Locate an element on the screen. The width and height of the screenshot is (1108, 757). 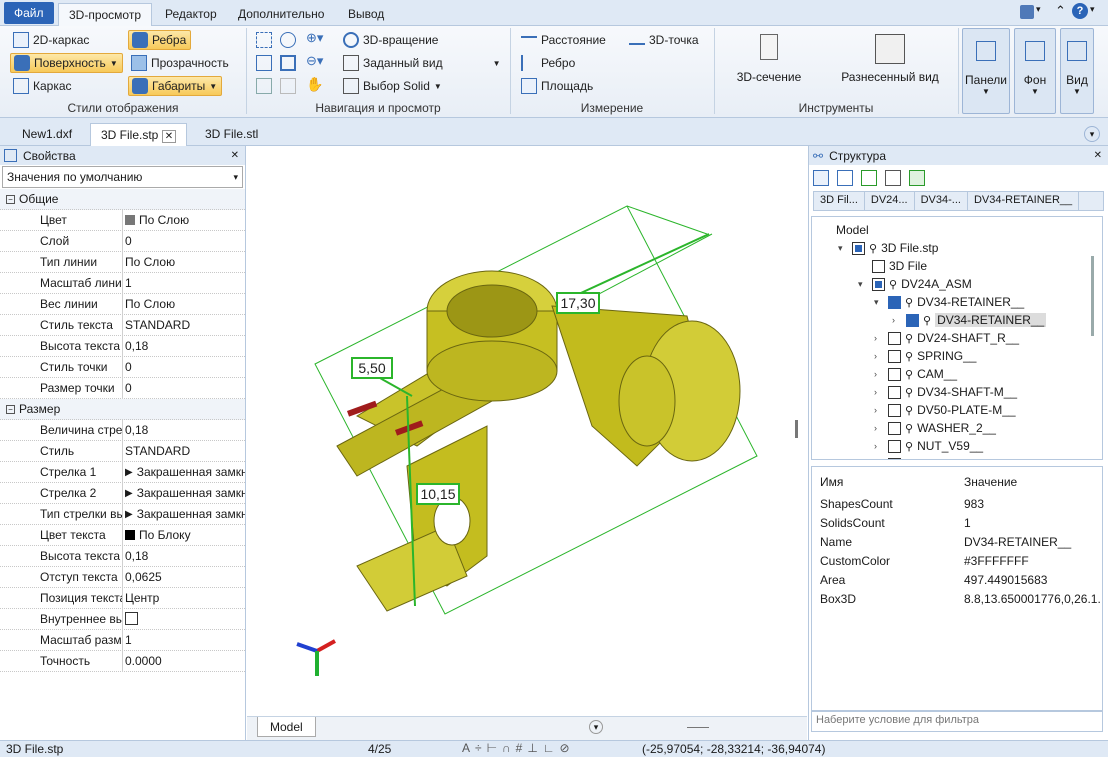
splitter-handle is located at coordinates (796, 429).